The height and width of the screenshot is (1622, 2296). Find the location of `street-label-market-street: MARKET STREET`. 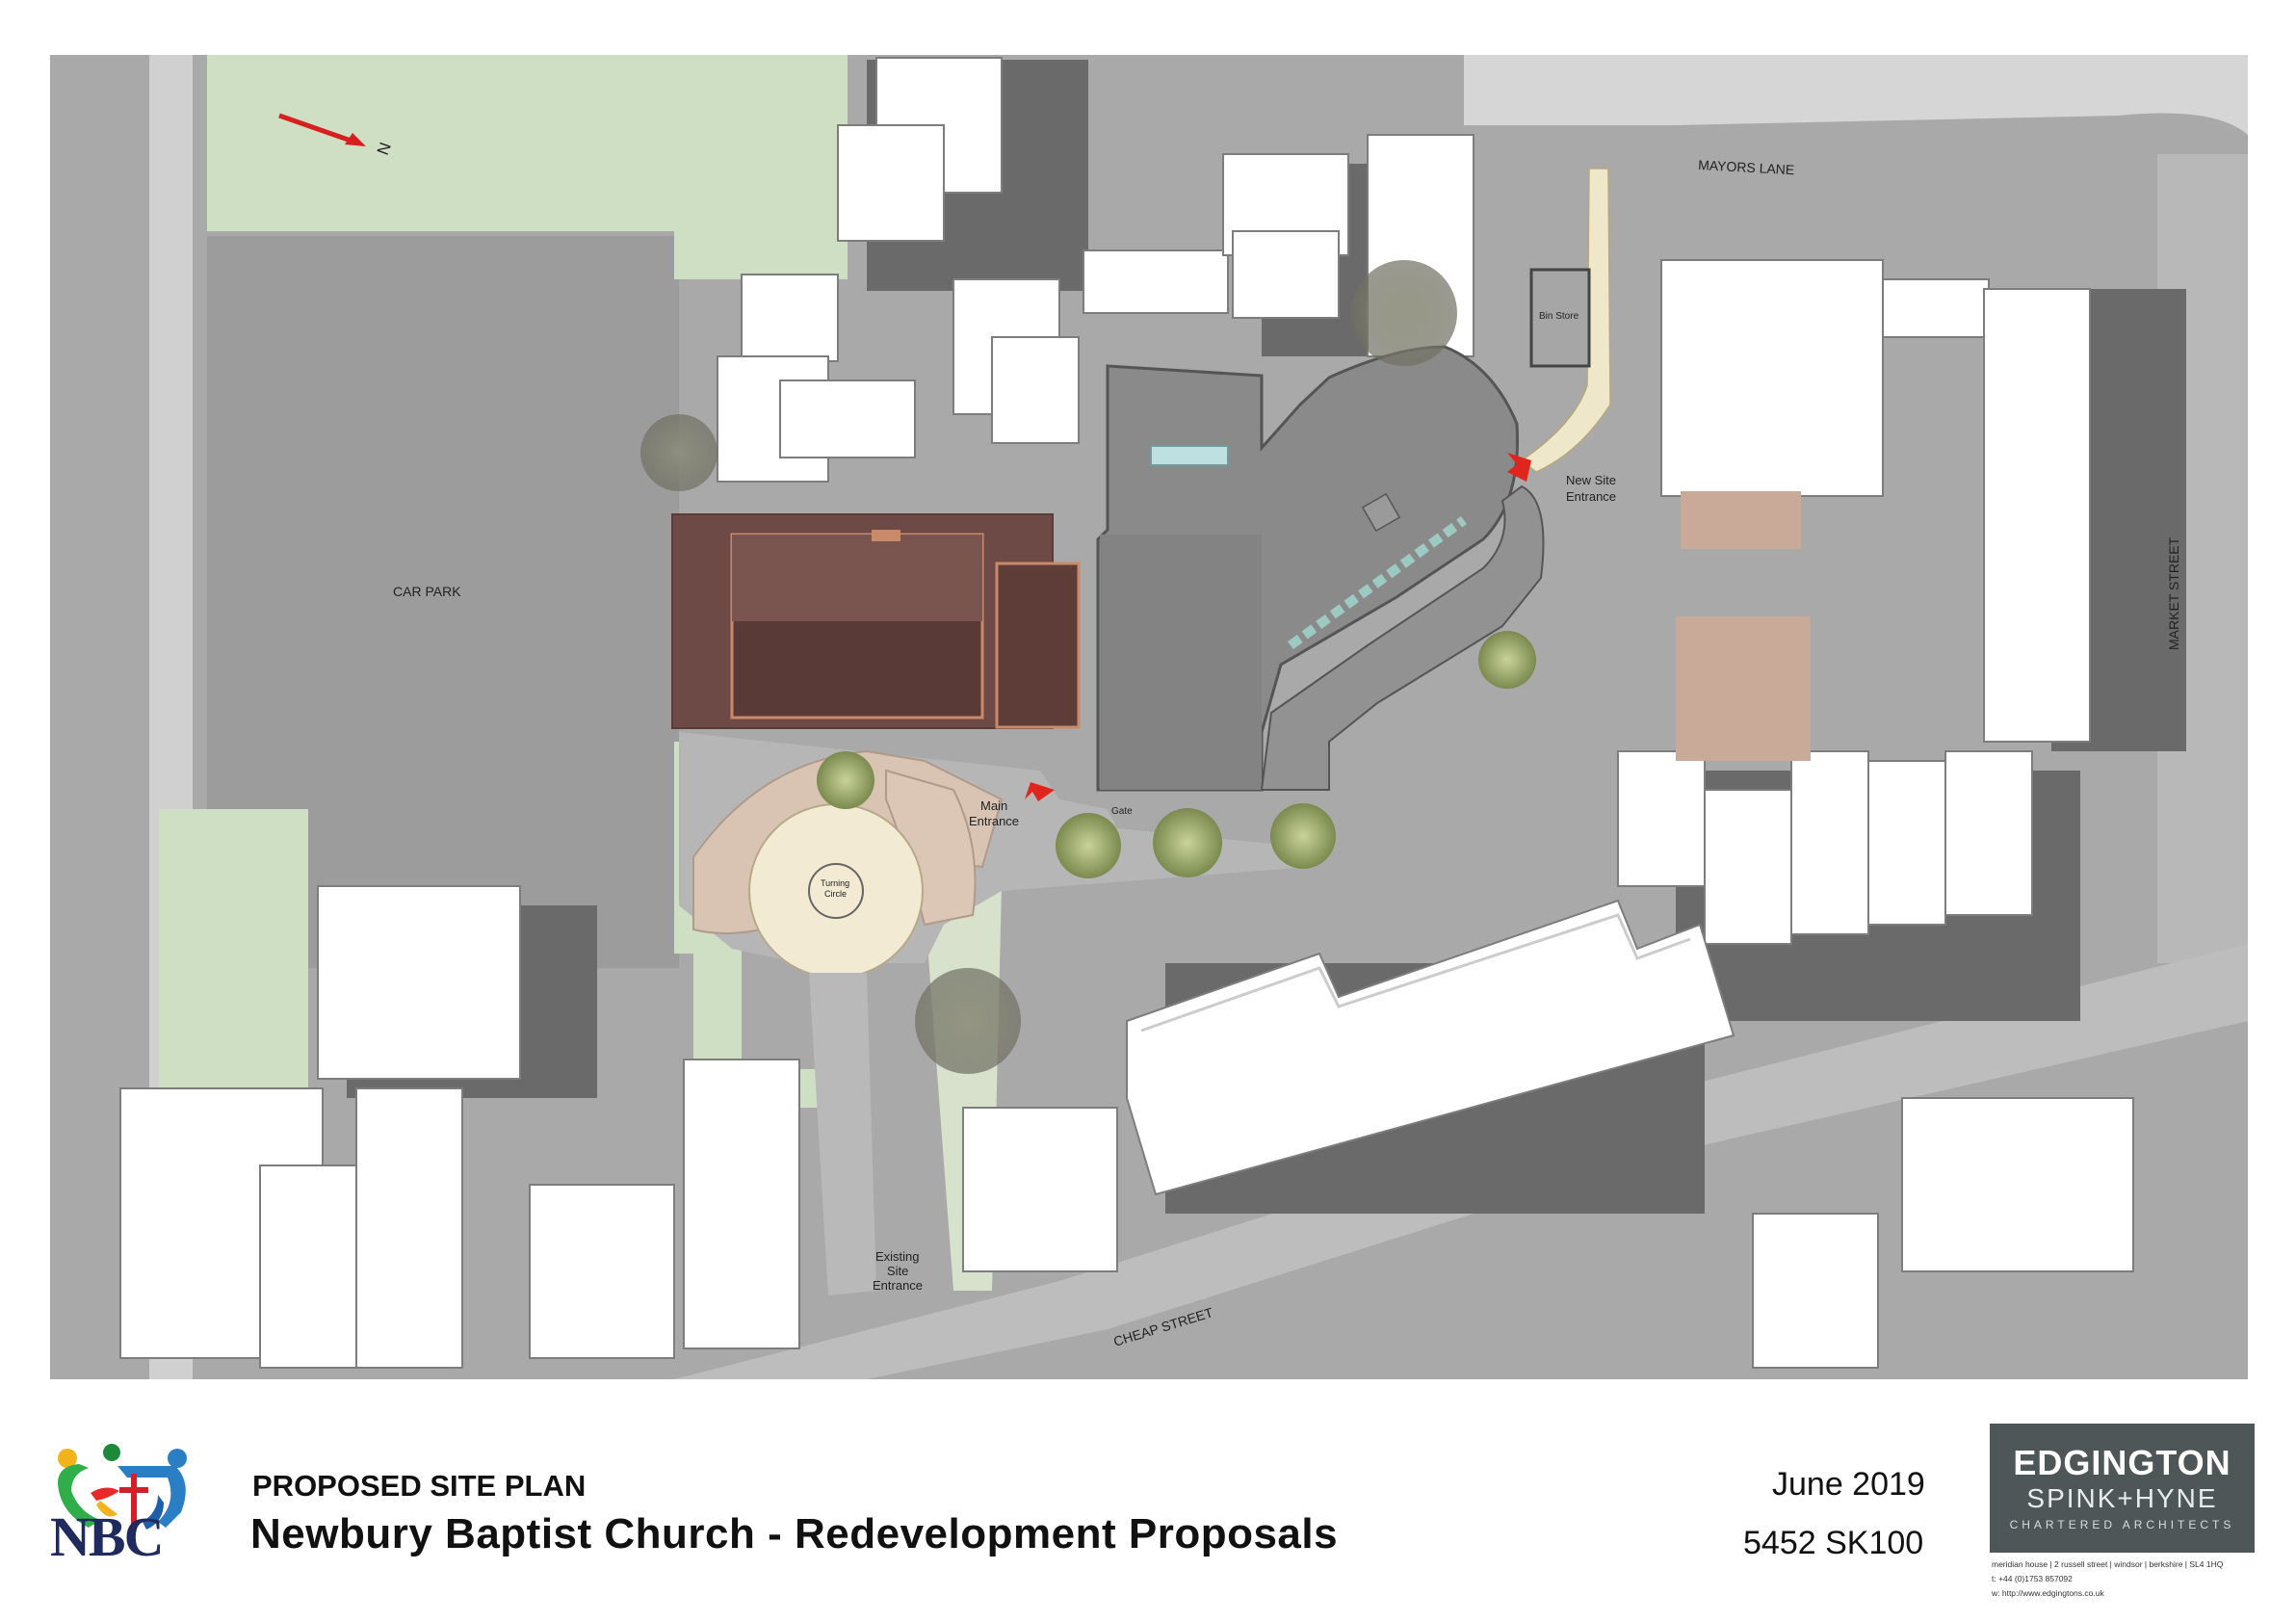

street-label-market-street: MARKET STREET is located at coordinates (2173, 593).